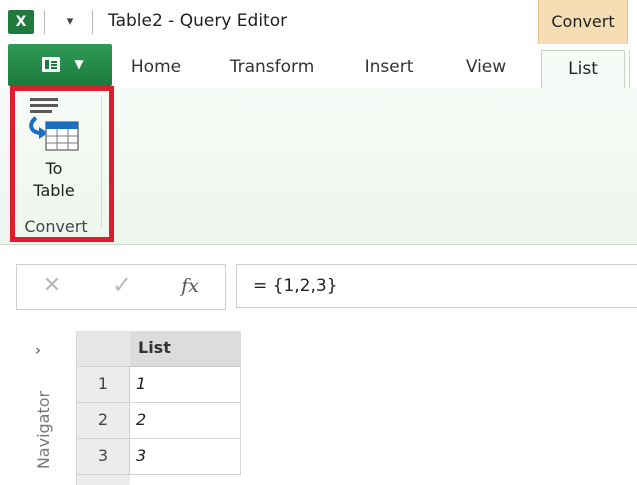  Describe the element at coordinates (389, 66) in the screenshot. I see `tab-insert: Insert` at that location.